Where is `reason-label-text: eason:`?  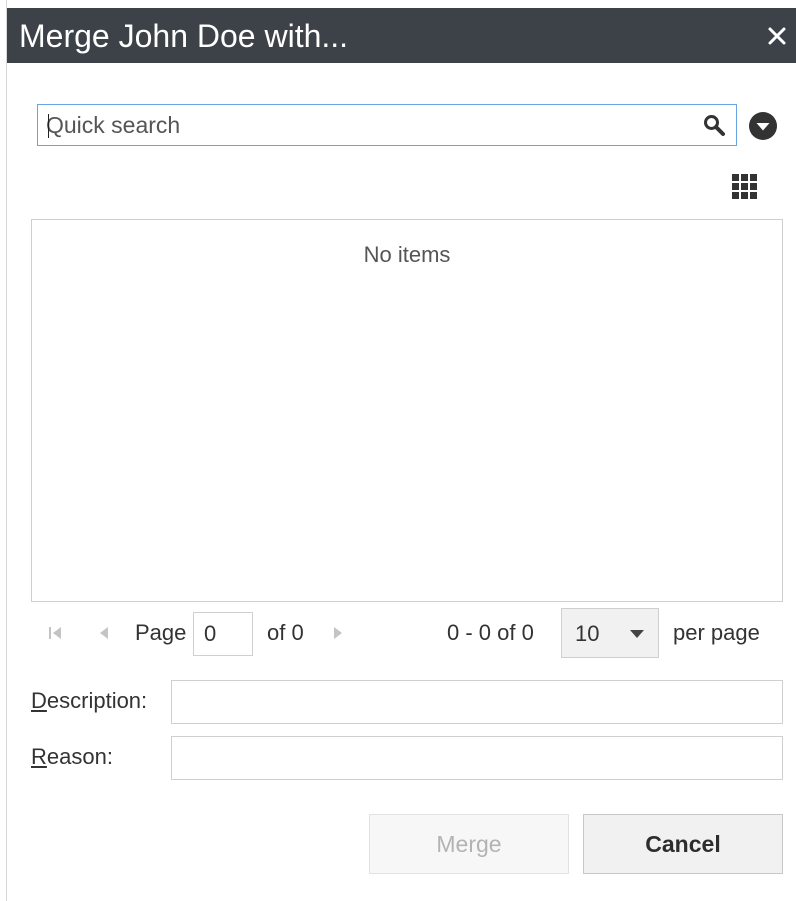 reason-label-text: eason: is located at coordinates (79, 756).